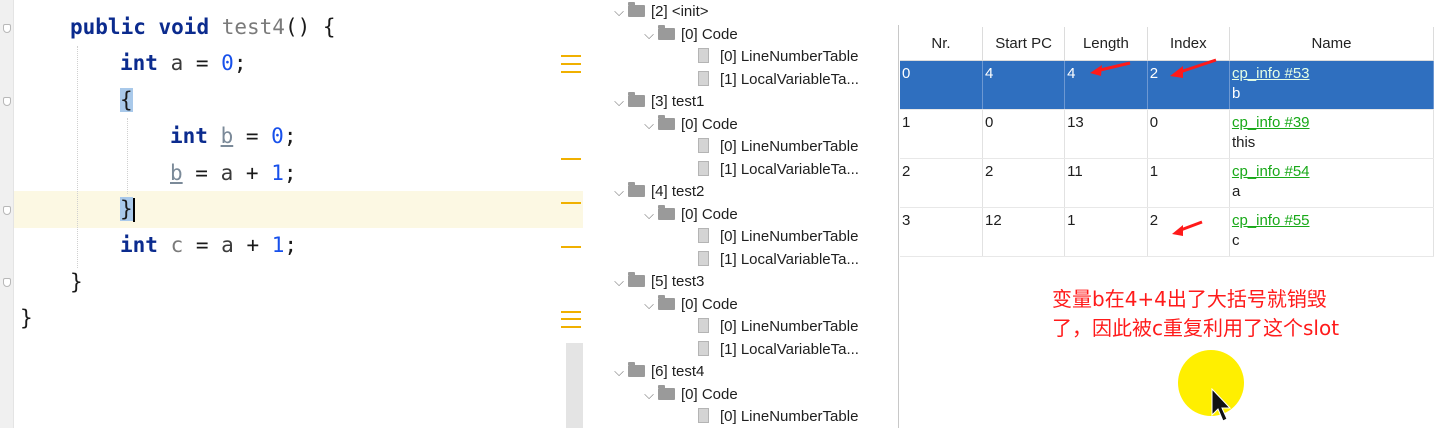  Describe the element at coordinates (942, 85) in the screenshot. I see `cell-nr: 0` at that location.